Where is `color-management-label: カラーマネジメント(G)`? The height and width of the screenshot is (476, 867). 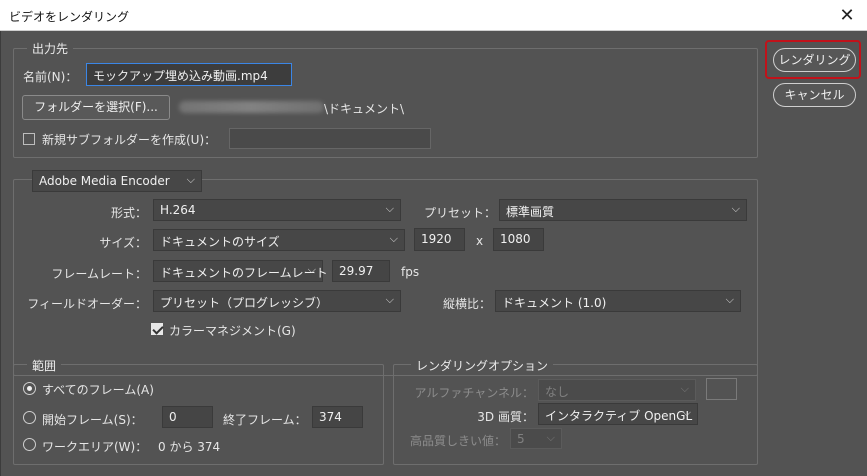 color-management-label: カラーマネジメント(G) is located at coordinates (232, 331).